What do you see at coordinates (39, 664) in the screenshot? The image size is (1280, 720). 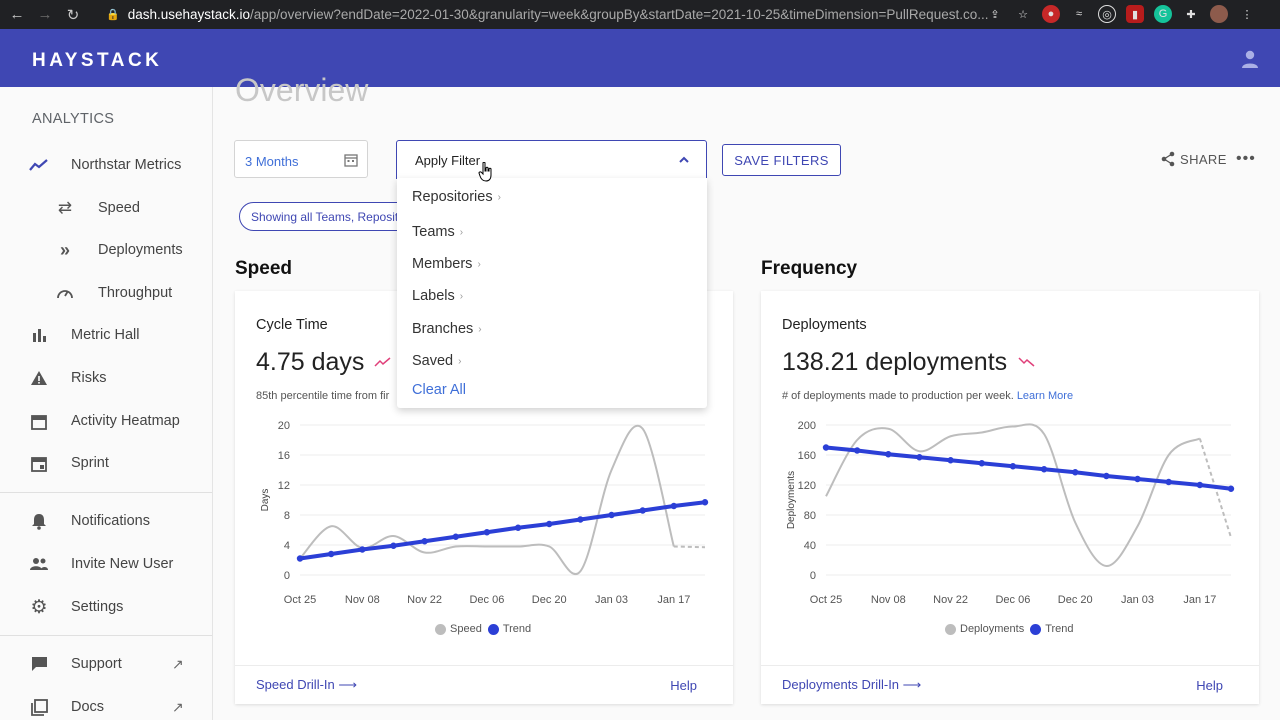 I see `chat-icon` at bounding box center [39, 664].